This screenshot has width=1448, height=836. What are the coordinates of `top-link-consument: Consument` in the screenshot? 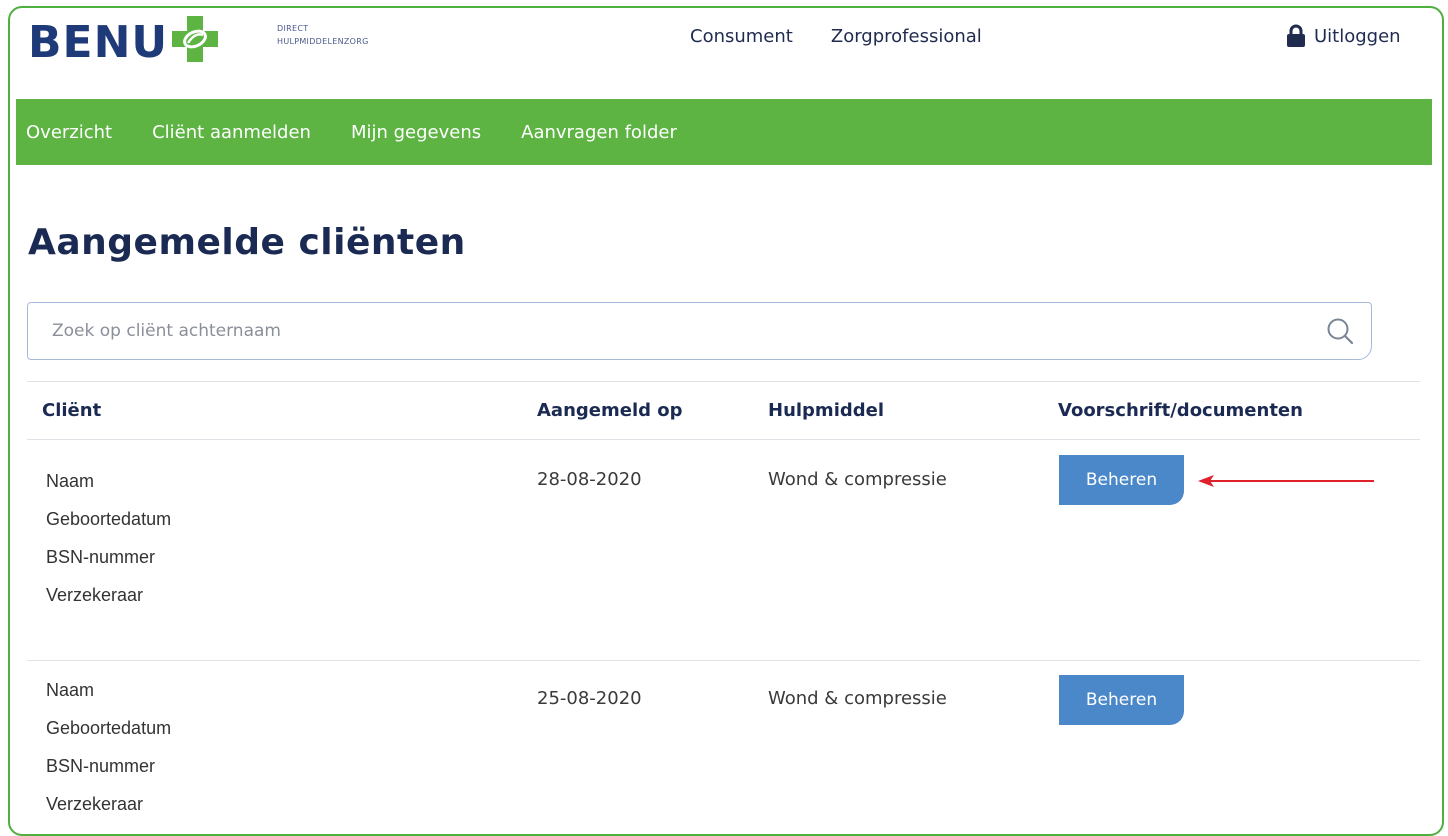 It's located at (741, 36).